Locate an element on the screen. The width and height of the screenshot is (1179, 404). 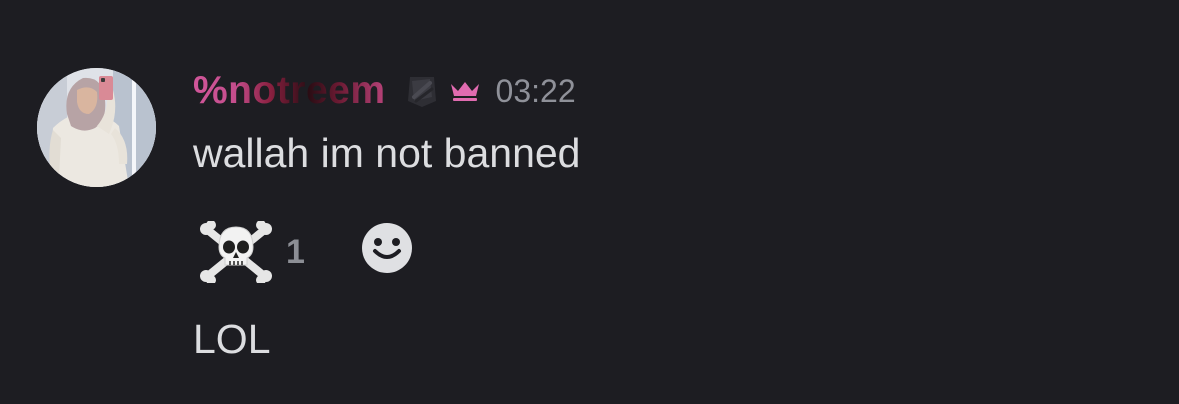
guild-tag-icon is located at coordinates (422, 91).